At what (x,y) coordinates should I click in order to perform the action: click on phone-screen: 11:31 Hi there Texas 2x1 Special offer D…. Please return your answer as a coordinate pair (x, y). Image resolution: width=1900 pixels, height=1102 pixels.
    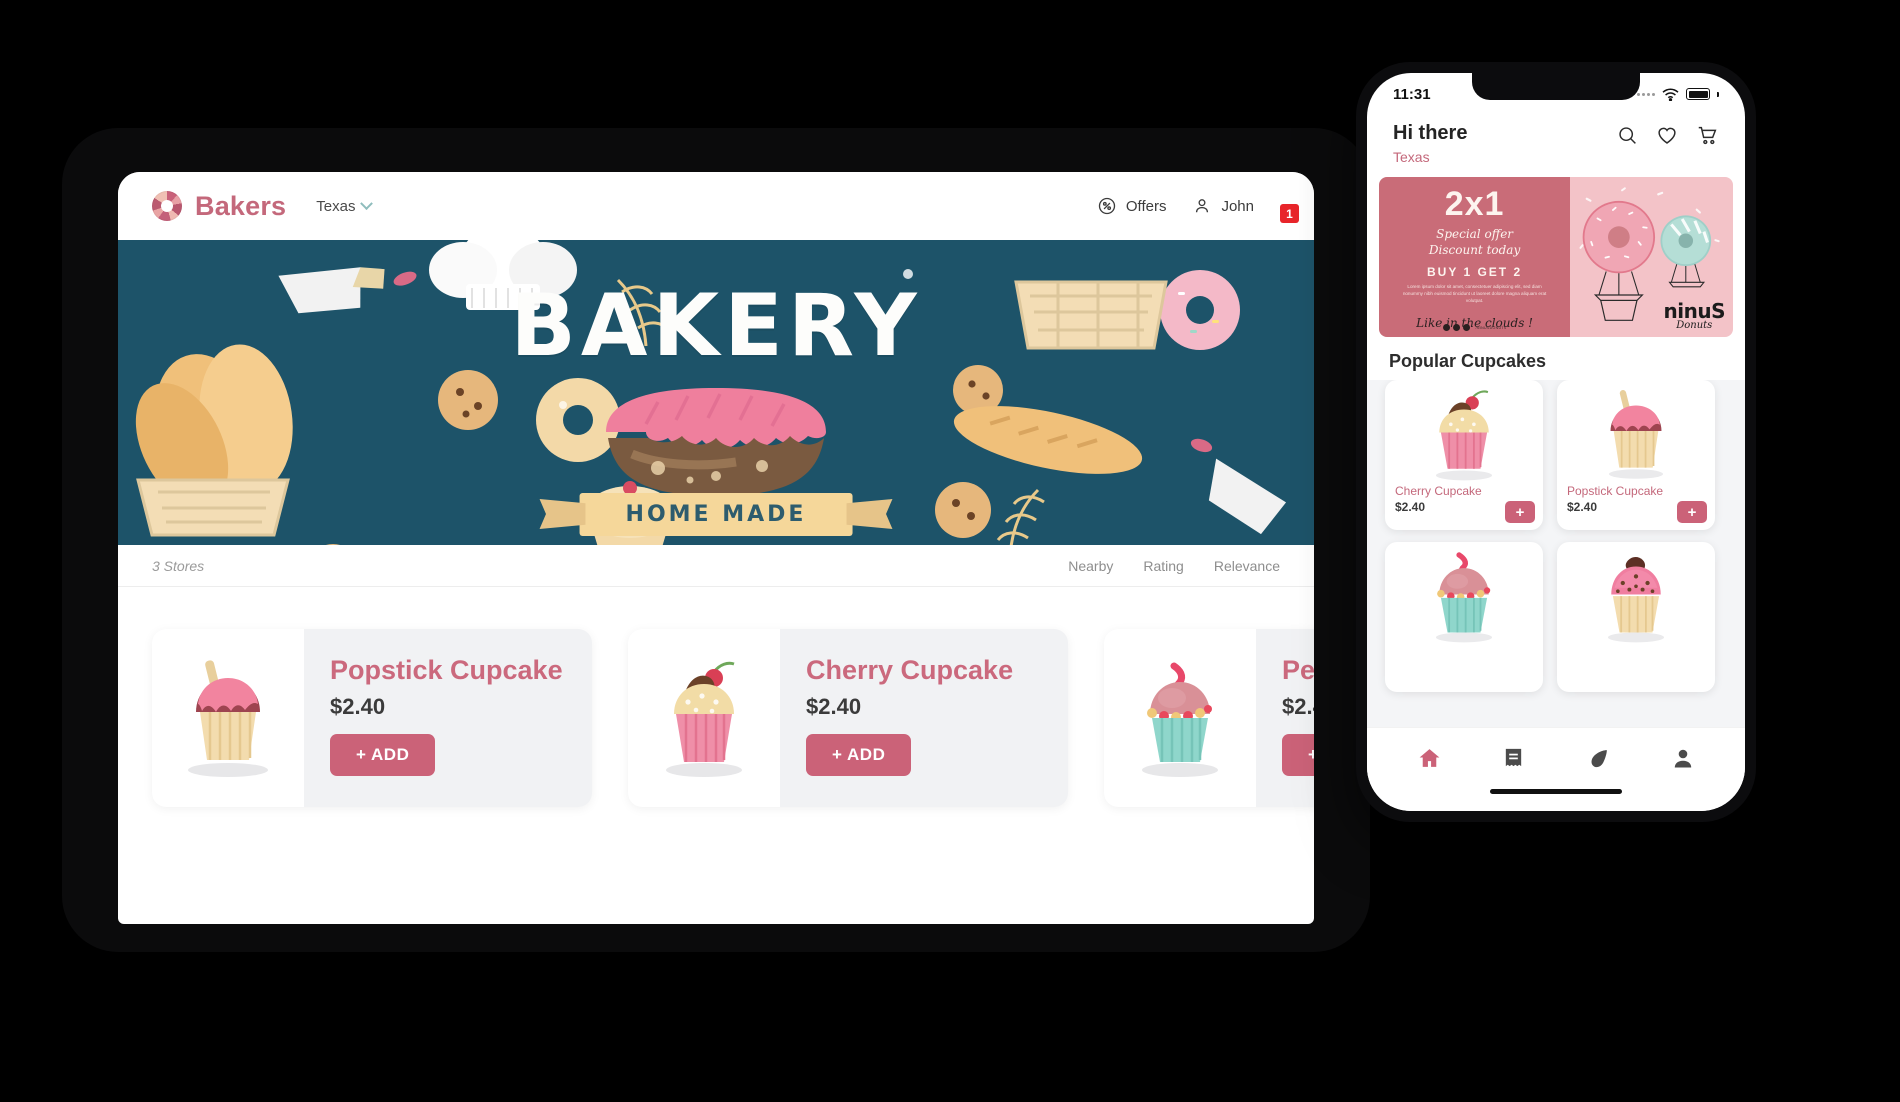
    Looking at the image, I should click on (1556, 442).